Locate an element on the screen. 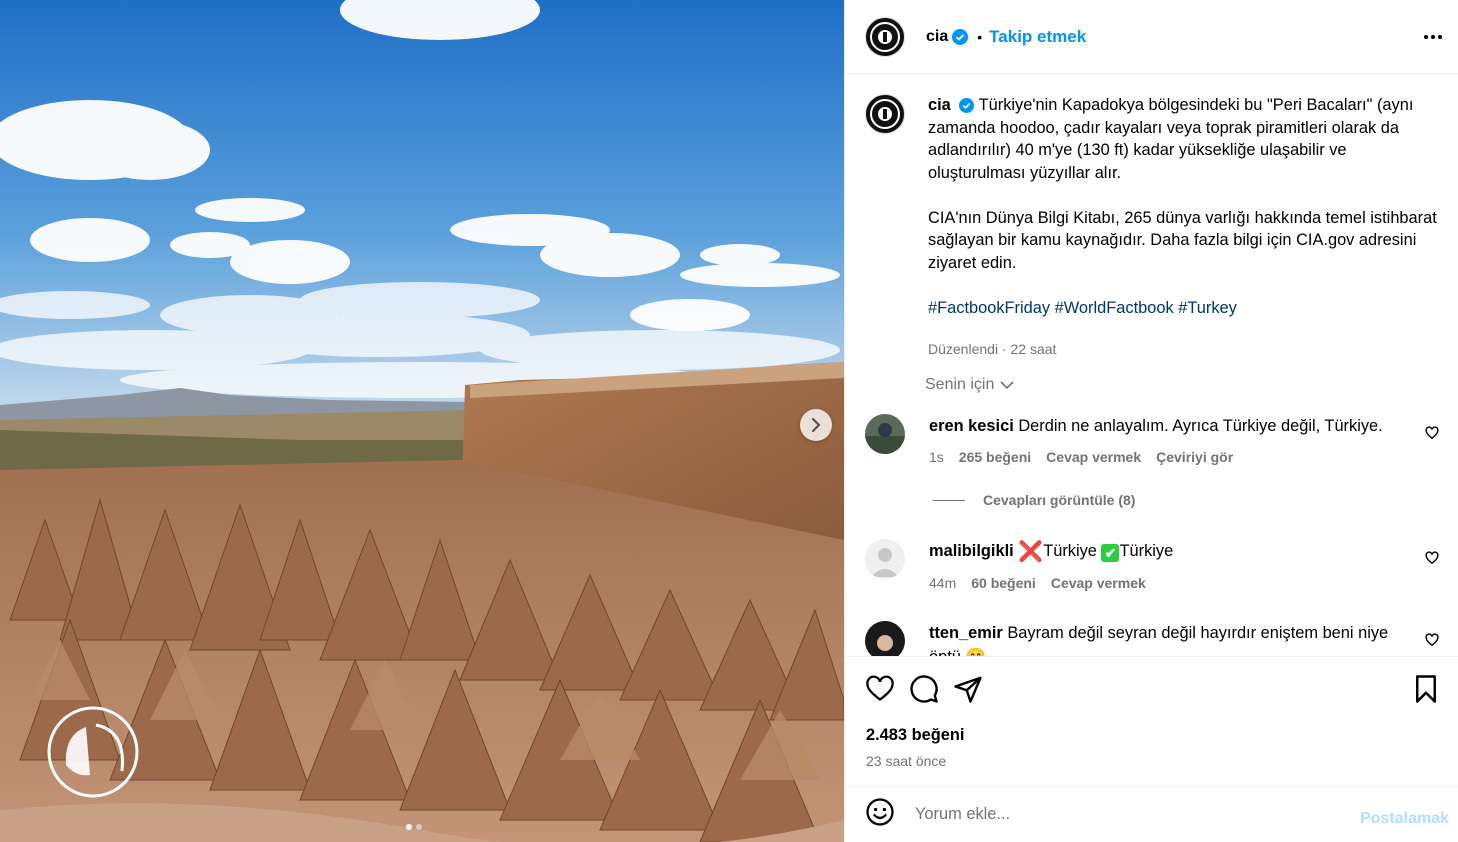  sort-label: Senin için is located at coordinates (960, 384).